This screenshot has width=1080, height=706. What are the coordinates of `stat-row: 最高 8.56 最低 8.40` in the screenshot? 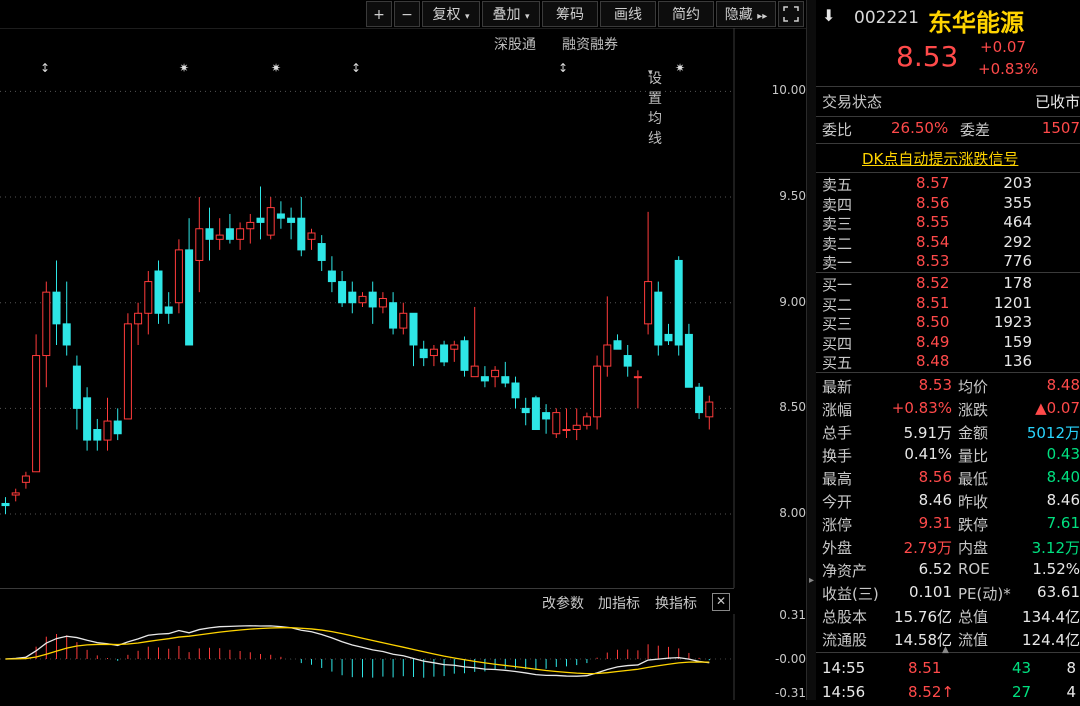 It's located at (948, 479).